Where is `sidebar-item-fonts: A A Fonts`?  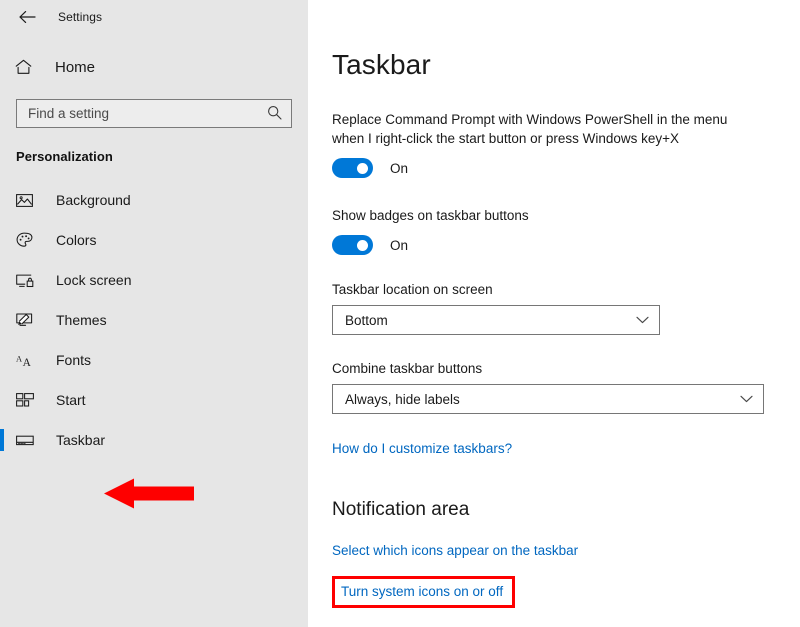 sidebar-item-fonts: A A Fonts is located at coordinates (154, 360).